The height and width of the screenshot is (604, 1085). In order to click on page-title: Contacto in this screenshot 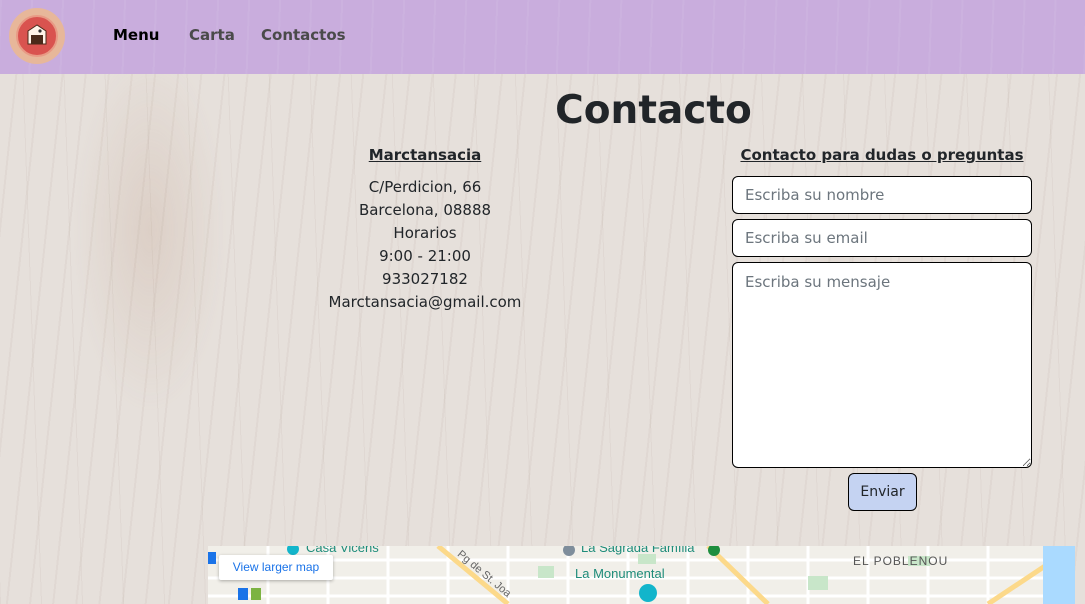, I will do `click(653, 110)`.